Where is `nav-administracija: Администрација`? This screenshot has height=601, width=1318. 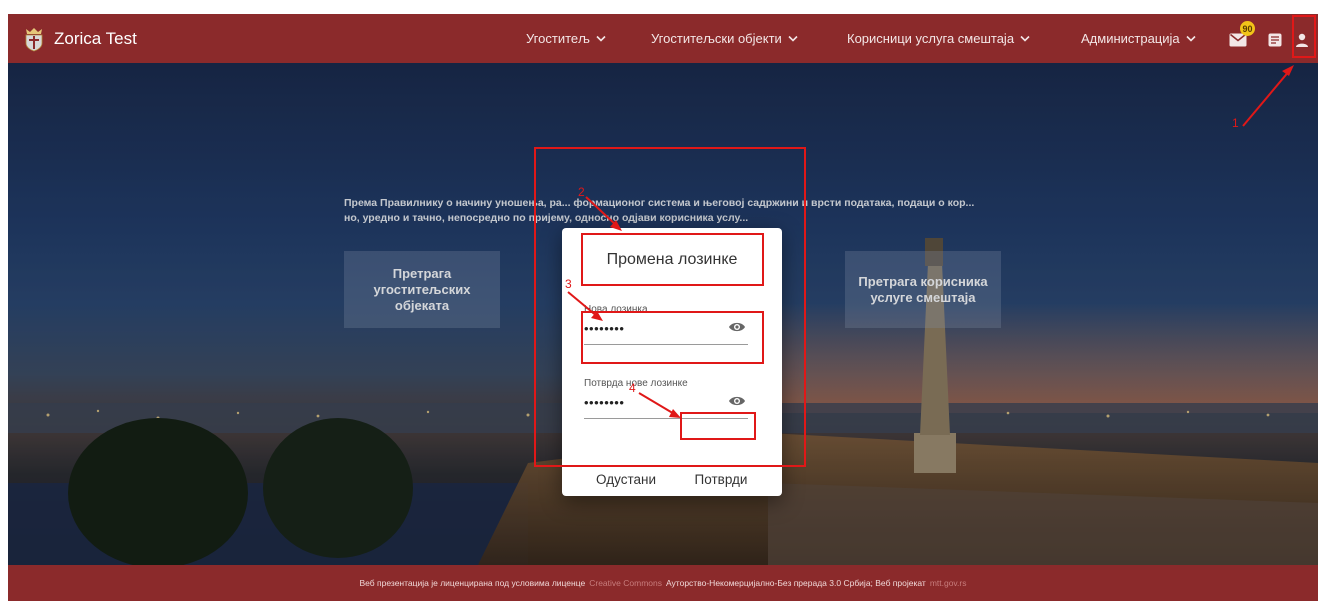
nav-administracija: Администрација is located at coordinates (1138, 38).